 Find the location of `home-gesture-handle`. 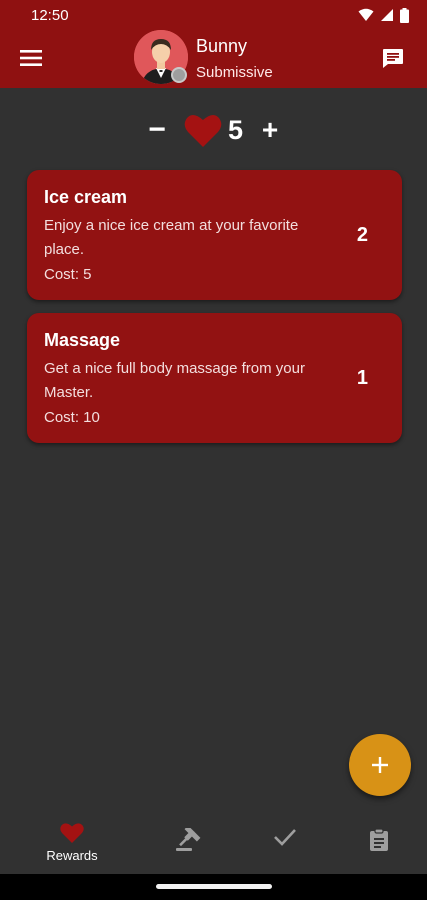

home-gesture-handle is located at coordinates (214, 886).